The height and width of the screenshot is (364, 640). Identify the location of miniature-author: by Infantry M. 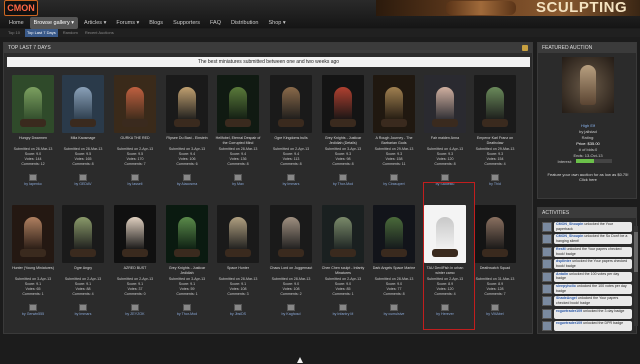
(343, 314).